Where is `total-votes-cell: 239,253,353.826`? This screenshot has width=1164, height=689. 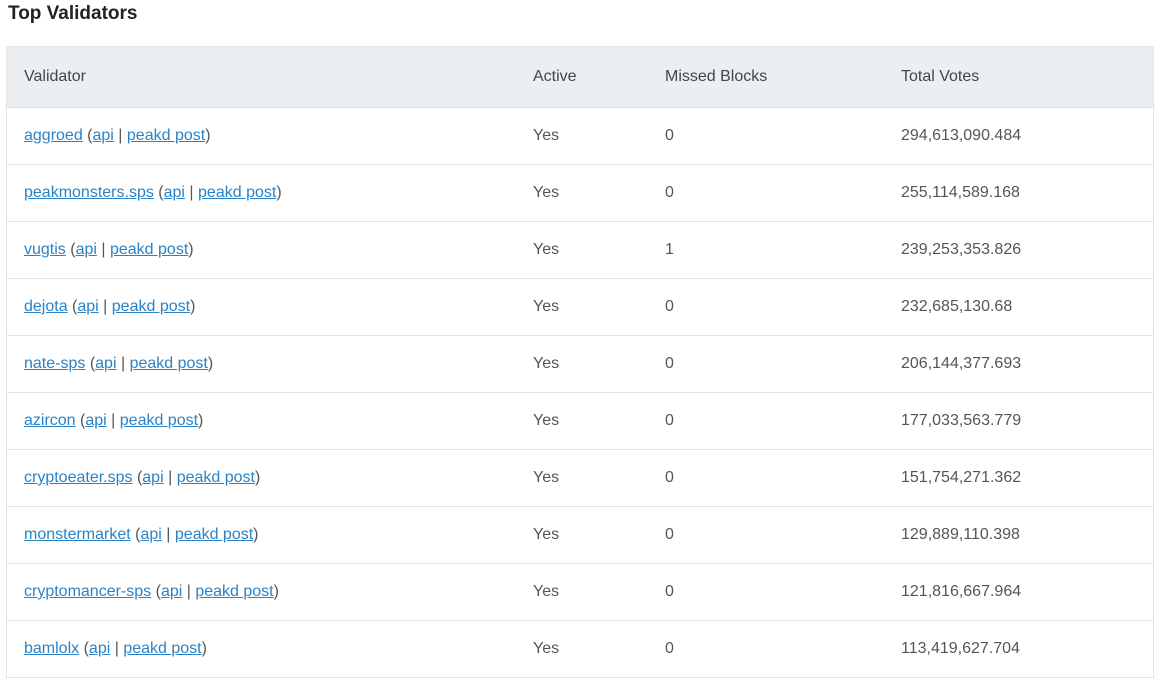
total-votes-cell: 239,253,353.826 is located at coordinates (1018, 250).